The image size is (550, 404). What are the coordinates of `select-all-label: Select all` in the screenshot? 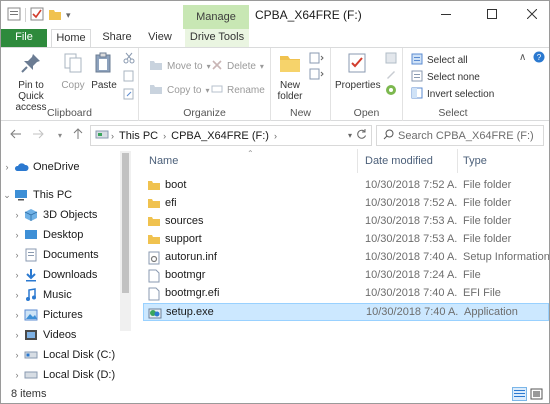 It's located at (447, 60).